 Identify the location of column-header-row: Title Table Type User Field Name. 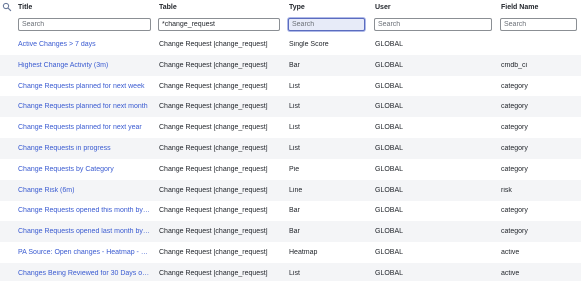
(290, 8).